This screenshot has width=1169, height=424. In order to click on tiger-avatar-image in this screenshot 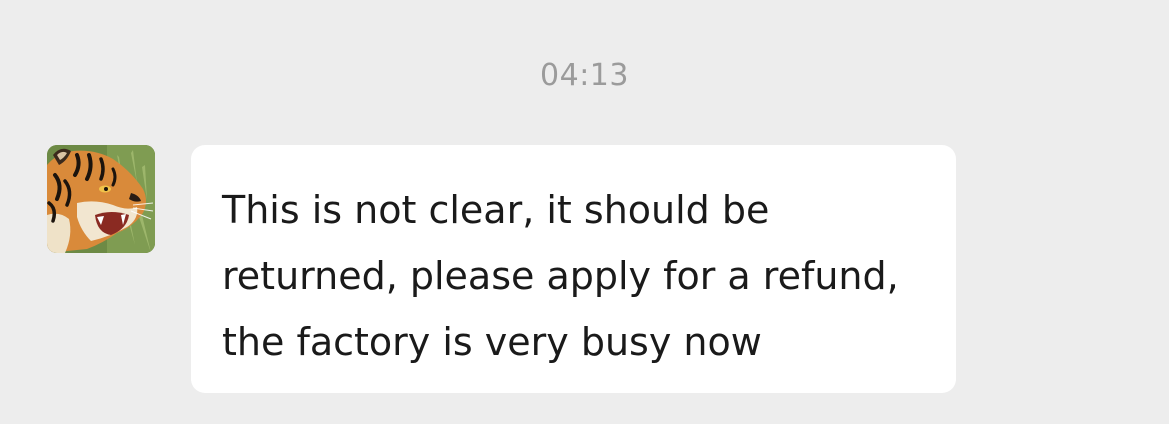, I will do `click(101, 199)`.